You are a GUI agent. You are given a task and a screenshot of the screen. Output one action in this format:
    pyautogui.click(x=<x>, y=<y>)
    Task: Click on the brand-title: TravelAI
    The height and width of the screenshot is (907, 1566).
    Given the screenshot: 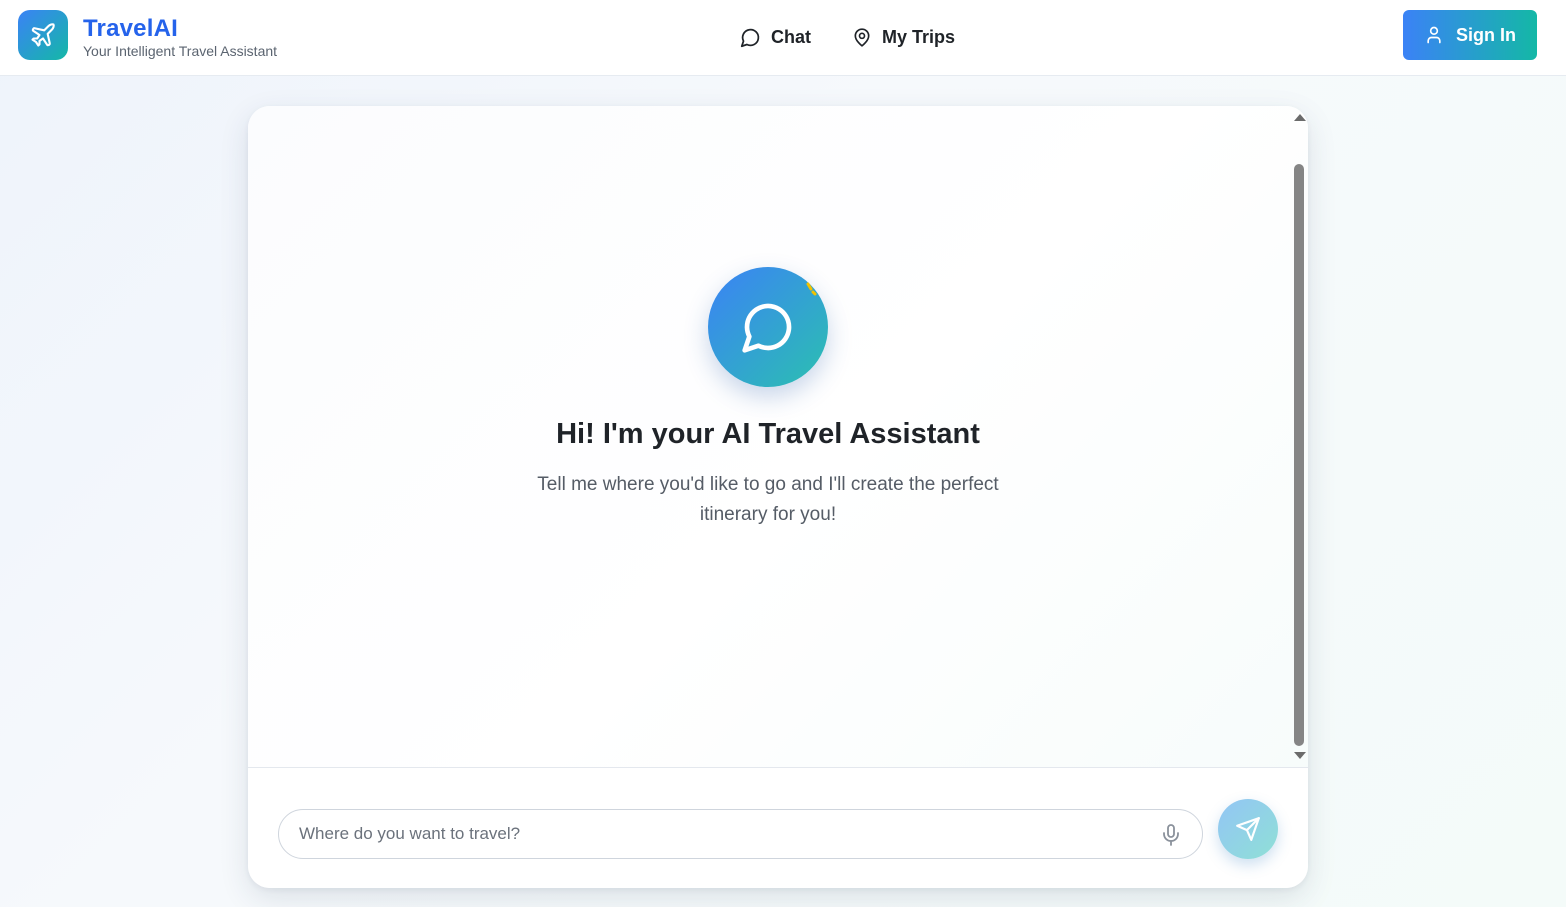 What is the action you would take?
    pyautogui.click(x=130, y=28)
    